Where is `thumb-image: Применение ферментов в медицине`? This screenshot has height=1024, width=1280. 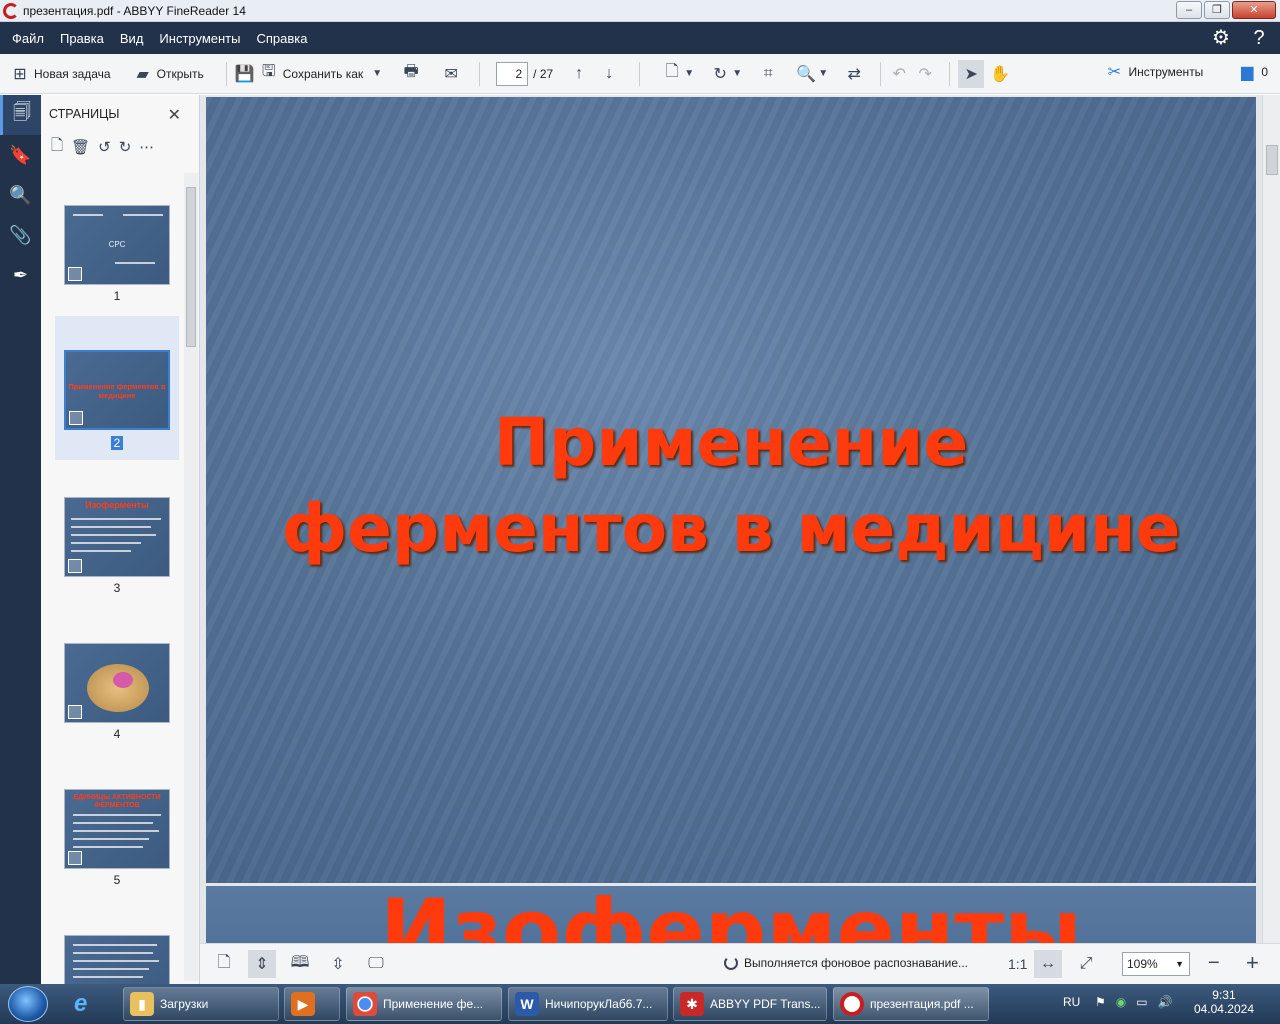 thumb-image: Применение ферментов в медицине is located at coordinates (117, 390).